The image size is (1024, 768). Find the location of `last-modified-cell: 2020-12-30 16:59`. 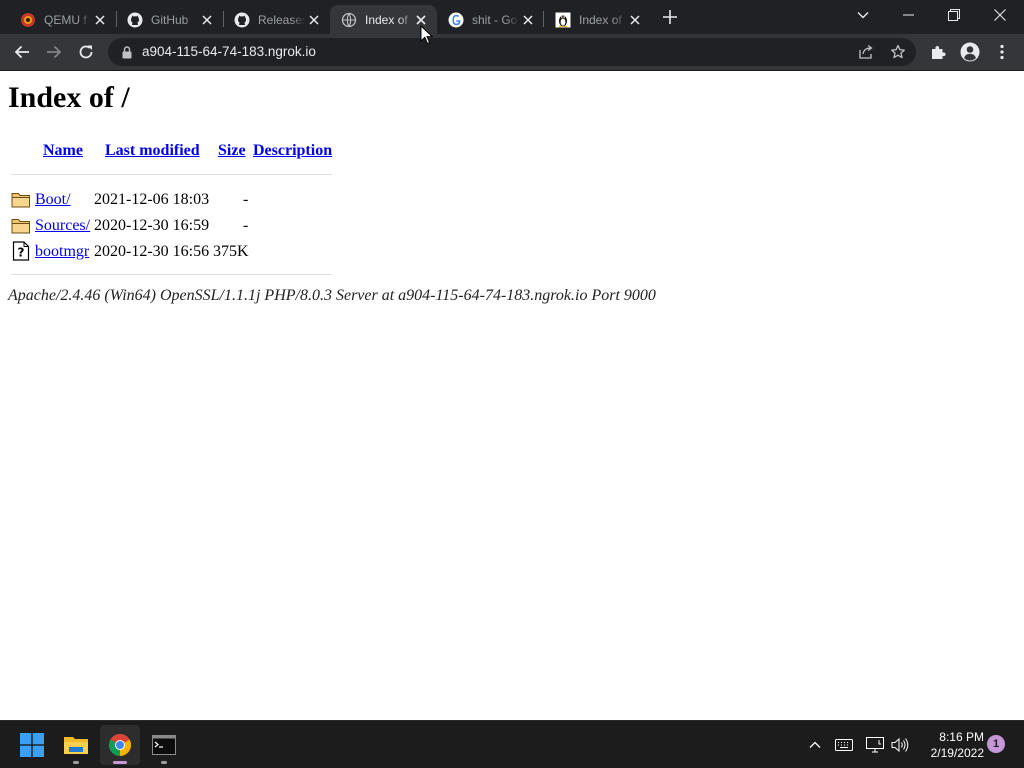

last-modified-cell: 2020-12-30 16:59 is located at coordinates (152, 225).